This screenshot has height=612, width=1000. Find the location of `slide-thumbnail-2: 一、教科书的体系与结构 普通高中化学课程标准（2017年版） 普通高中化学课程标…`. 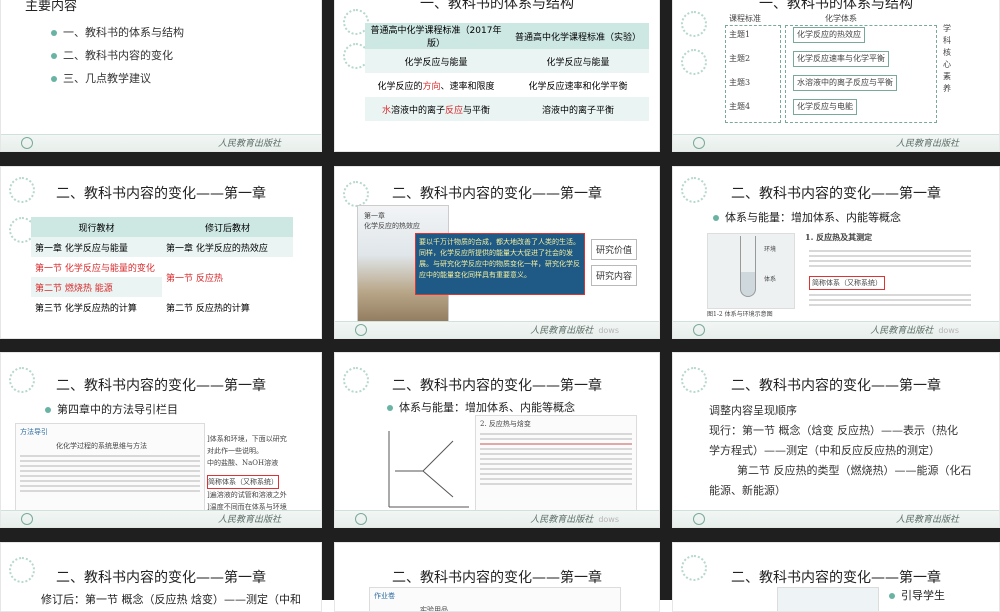

slide-thumbnail-2: 一、教科书的体系与结构 普通高中化学课程标准（2017年版） 普通高中化学课程标… is located at coordinates (497, 76).